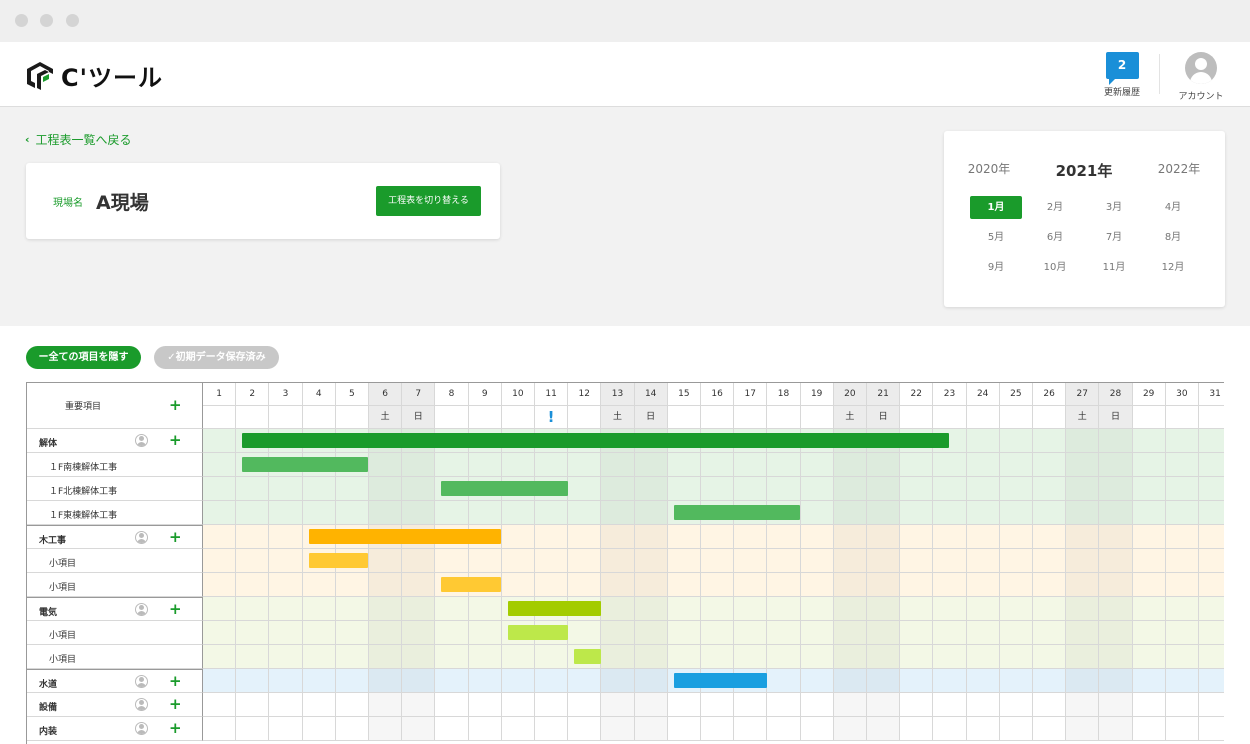  I want to click on add-item-plus-icon: +, so click(175, 405).